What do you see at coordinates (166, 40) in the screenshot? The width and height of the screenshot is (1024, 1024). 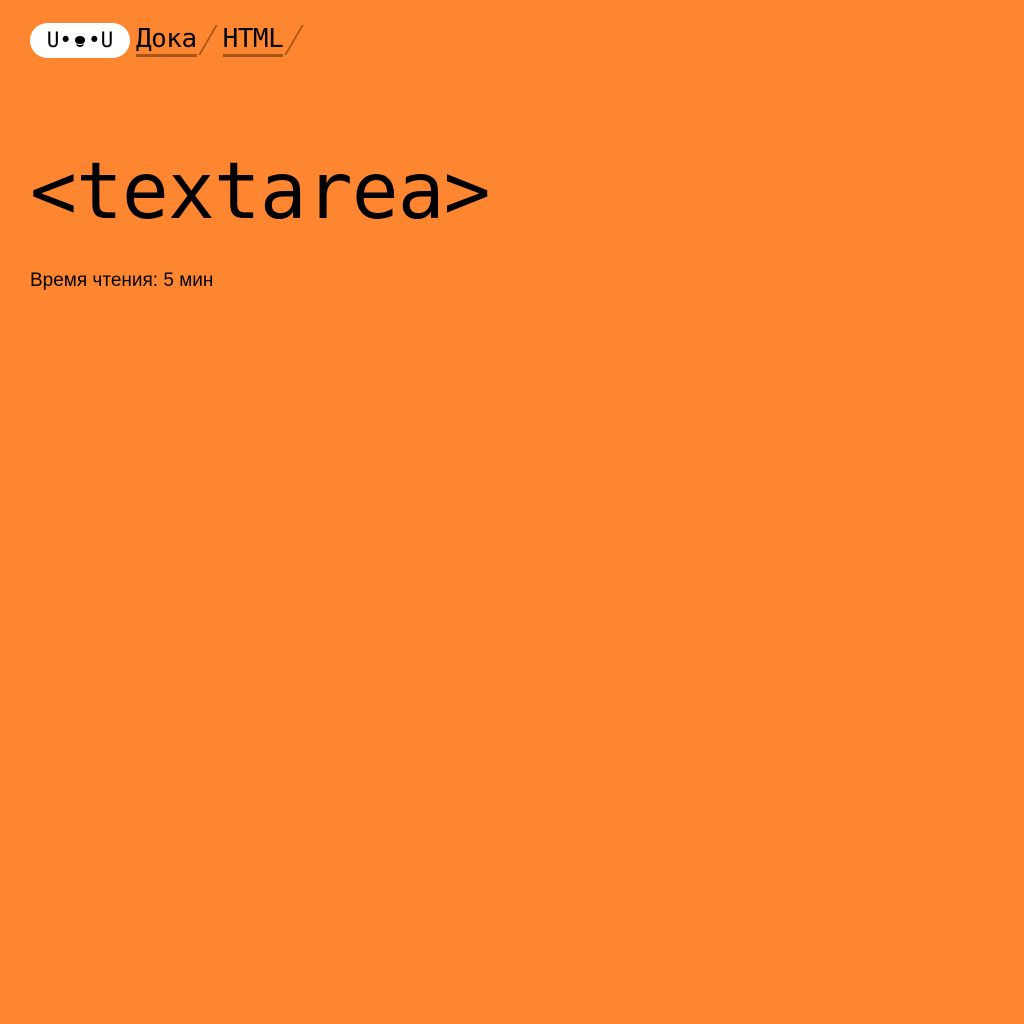 I see `breadcrumb-link-doka: Дока` at bounding box center [166, 40].